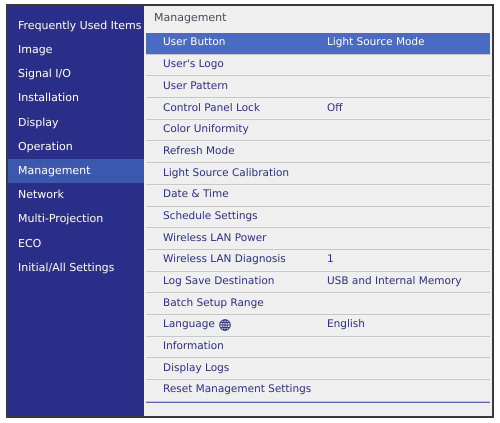 This screenshot has height=423, width=500. Describe the element at coordinates (318, 325) in the screenshot. I see `menu-row: Language English` at that location.